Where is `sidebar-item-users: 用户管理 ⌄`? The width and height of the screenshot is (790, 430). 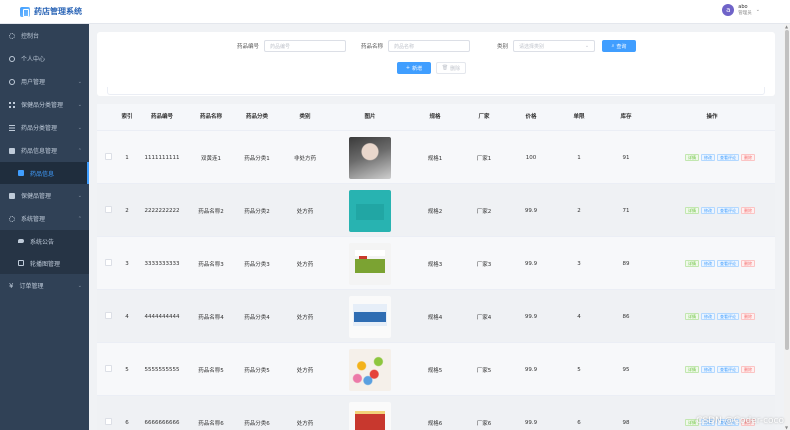 sidebar-item-users: 用户管理 ⌄ is located at coordinates (44, 81).